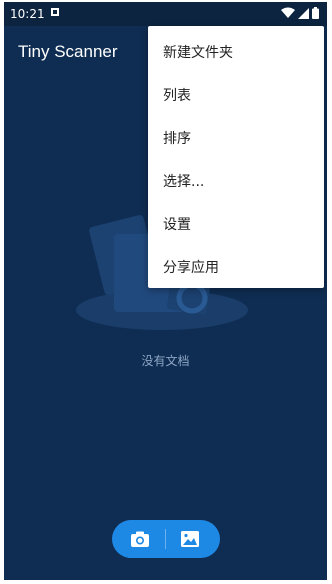 The height and width of the screenshot is (584, 332). I want to click on wifi-icon, so click(288, 12).